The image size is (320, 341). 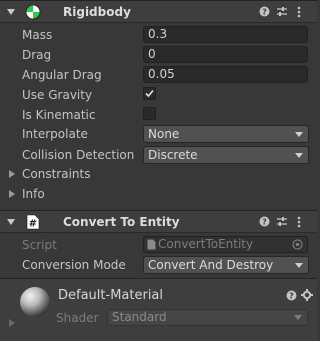 I want to click on use-gravity-checkbox, so click(x=149, y=93).